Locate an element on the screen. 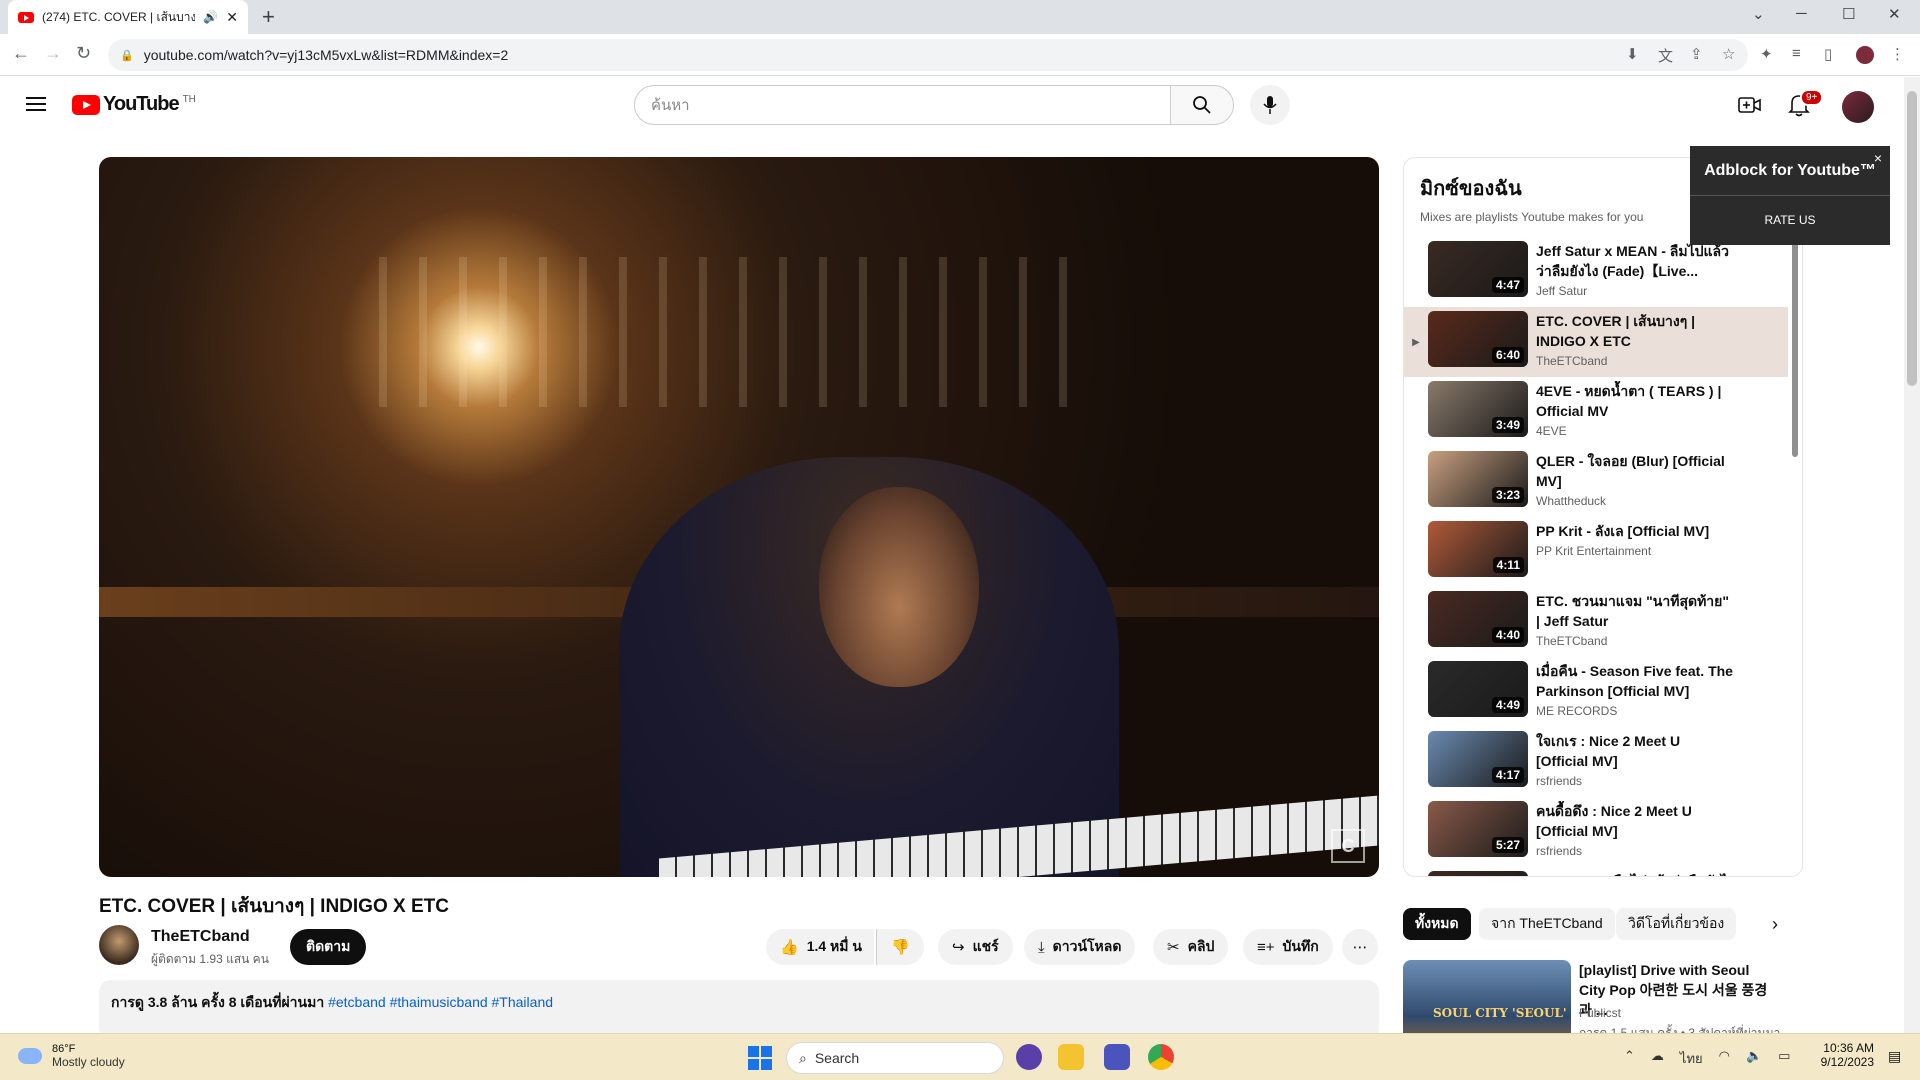 The image size is (1920, 1080). dislike-button: 👎 is located at coordinates (900, 947).